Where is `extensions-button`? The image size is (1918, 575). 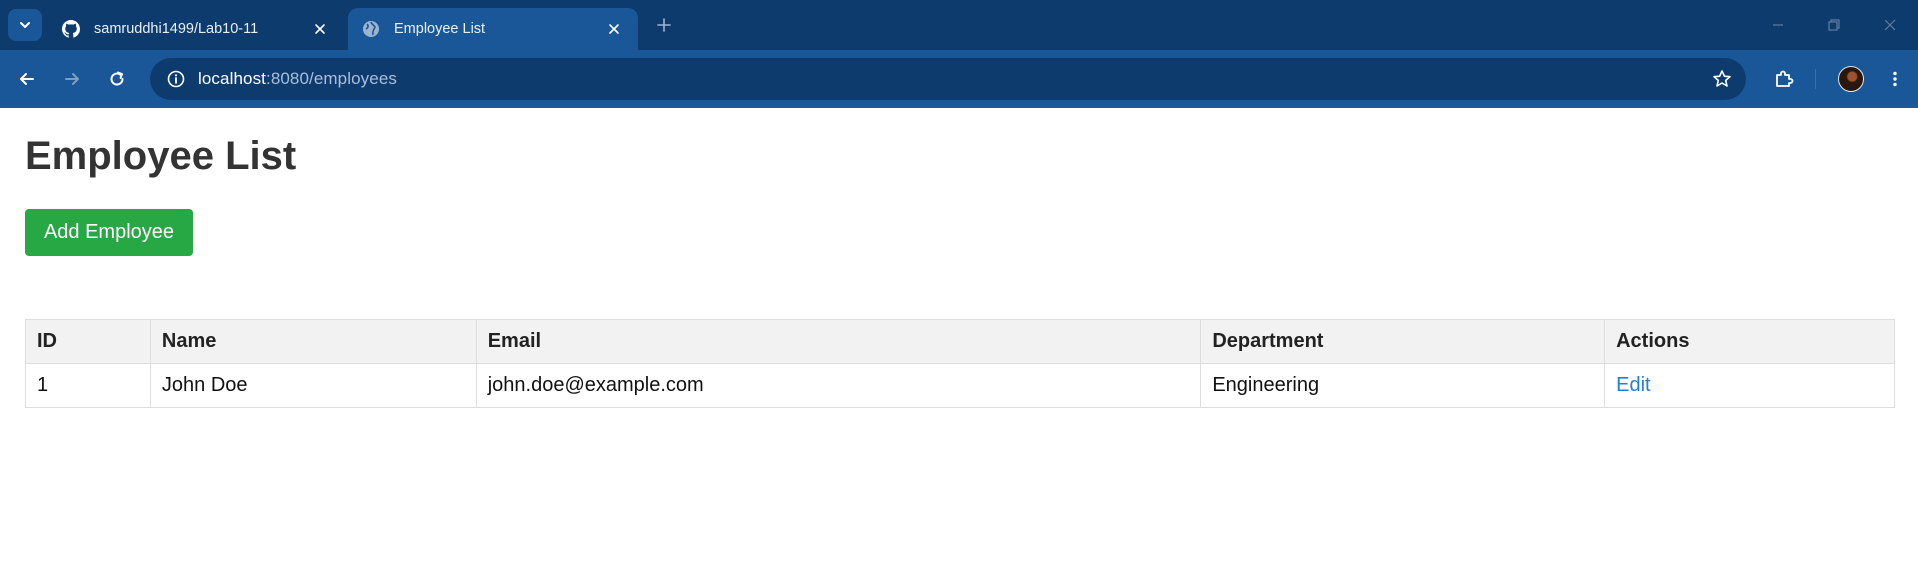 extensions-button is located at coordinates (1784, 79).